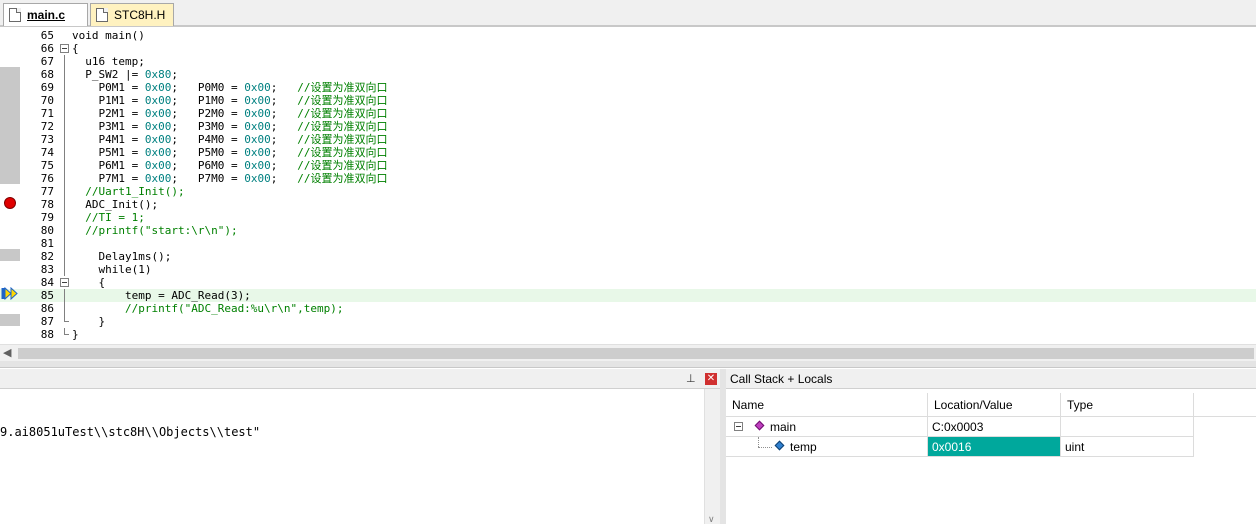  I want to click on tab-stc8h-h: STC8H.H, so click(132, 14).